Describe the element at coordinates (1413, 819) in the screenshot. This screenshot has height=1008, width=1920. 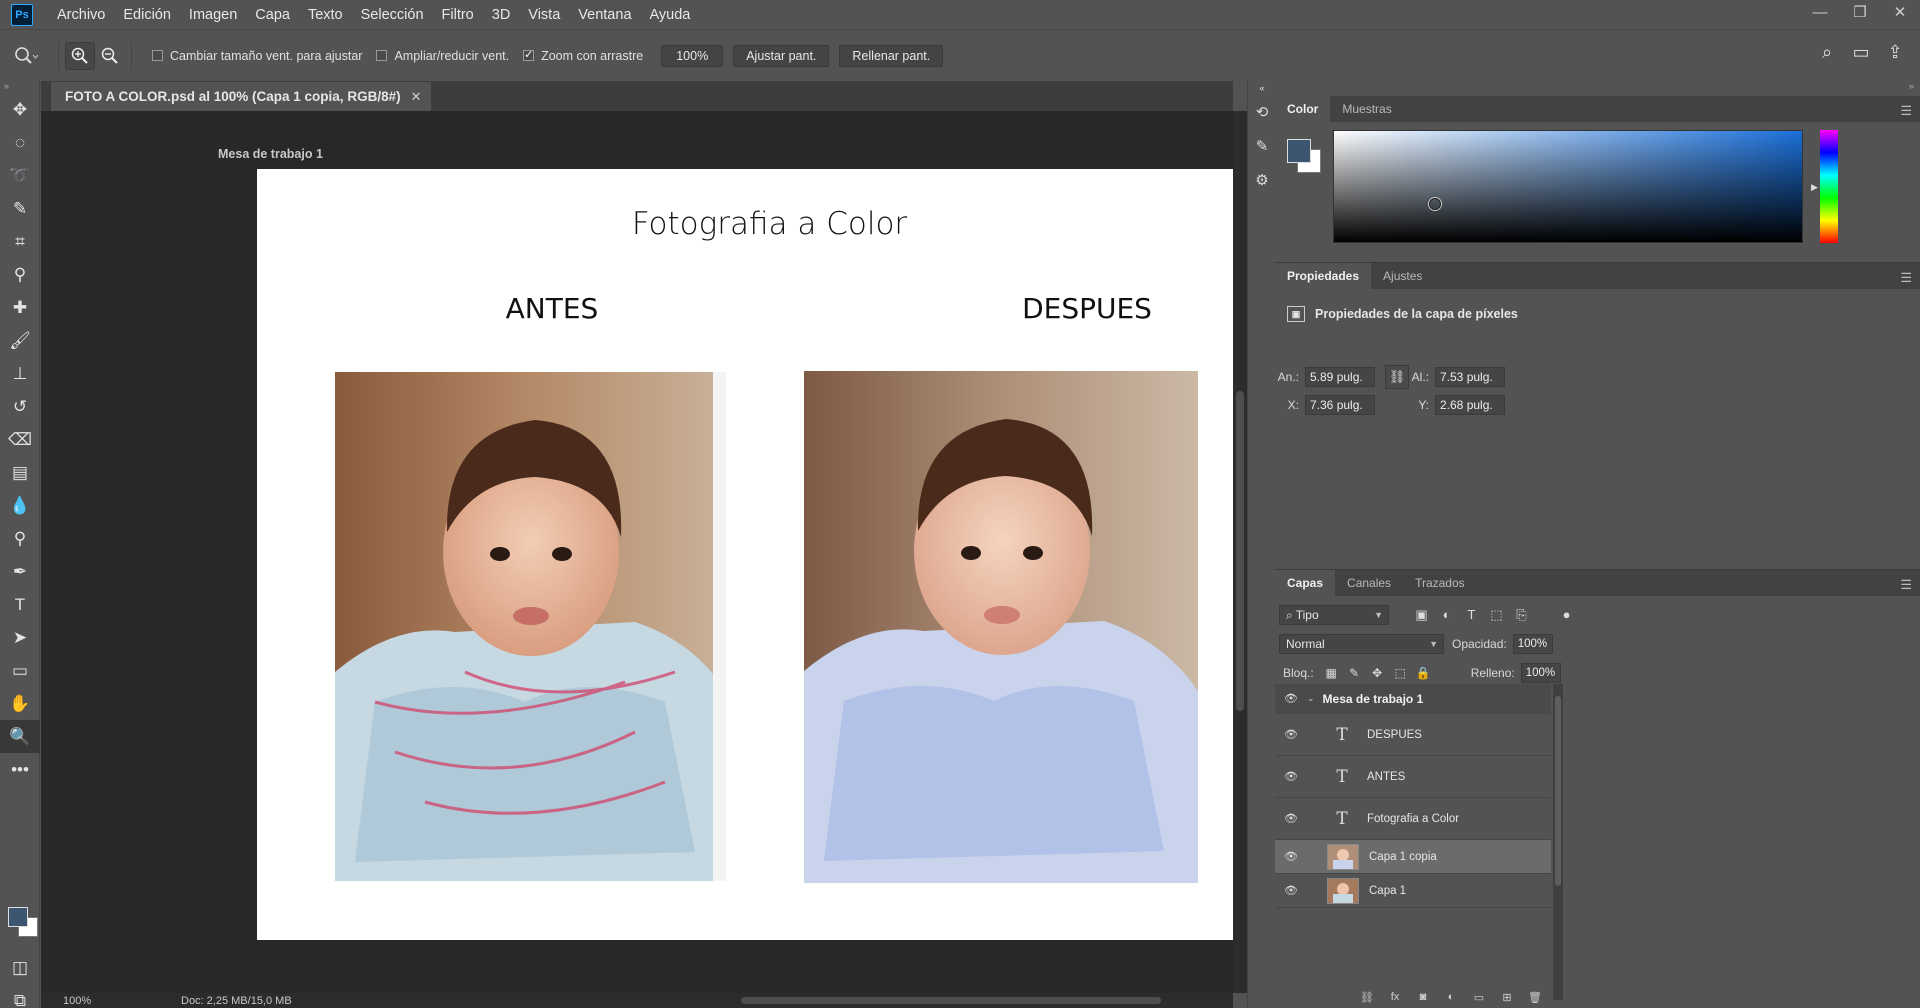
I see `layer-row: 👁 T Fotografia a Color` at that location.